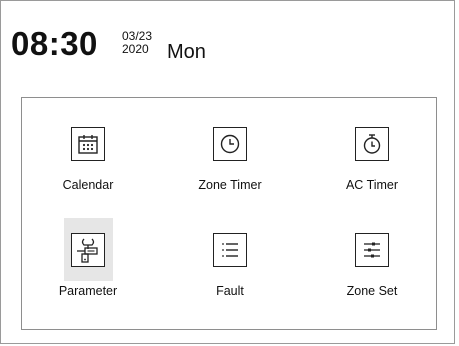  I want to click on menu-item-label: Fault, so click(230, 291).